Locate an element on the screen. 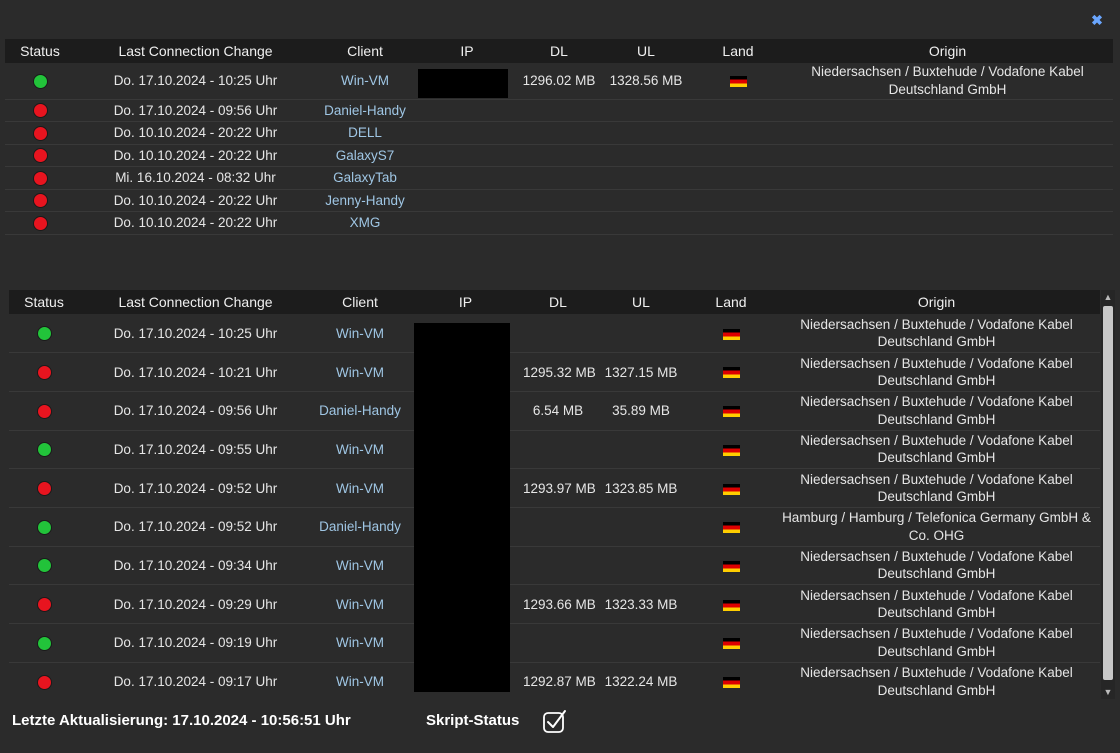 The width and height of the screenshot is (1120, 753). header-ip: IP is located at coordinates (465, 302).